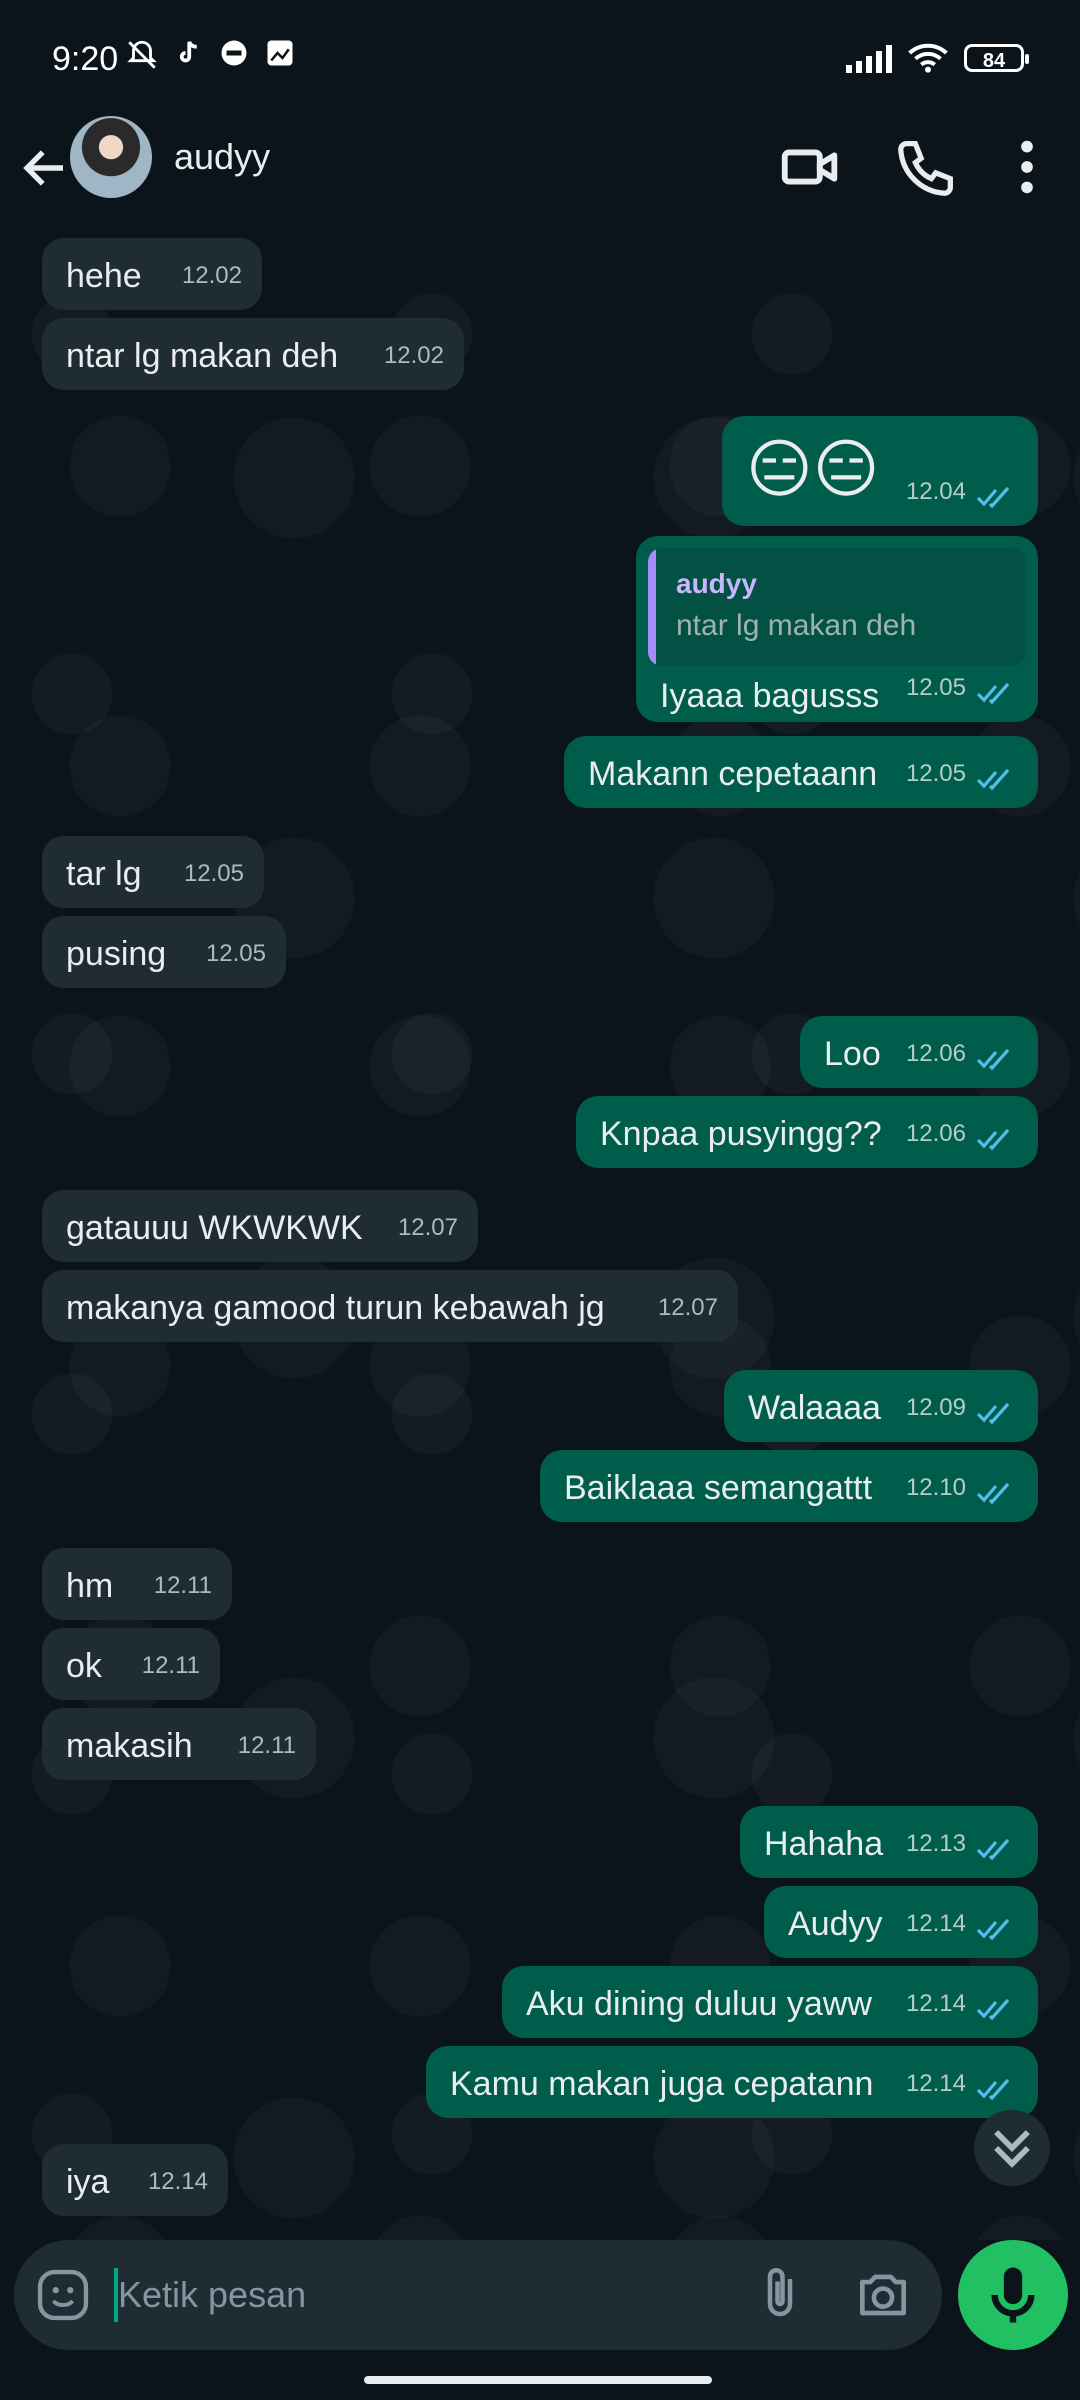 Image resolution: width=1080 pixels, height=2400 pixels. I want to click on message-input: Ketik pesan, so click(212, 2295).